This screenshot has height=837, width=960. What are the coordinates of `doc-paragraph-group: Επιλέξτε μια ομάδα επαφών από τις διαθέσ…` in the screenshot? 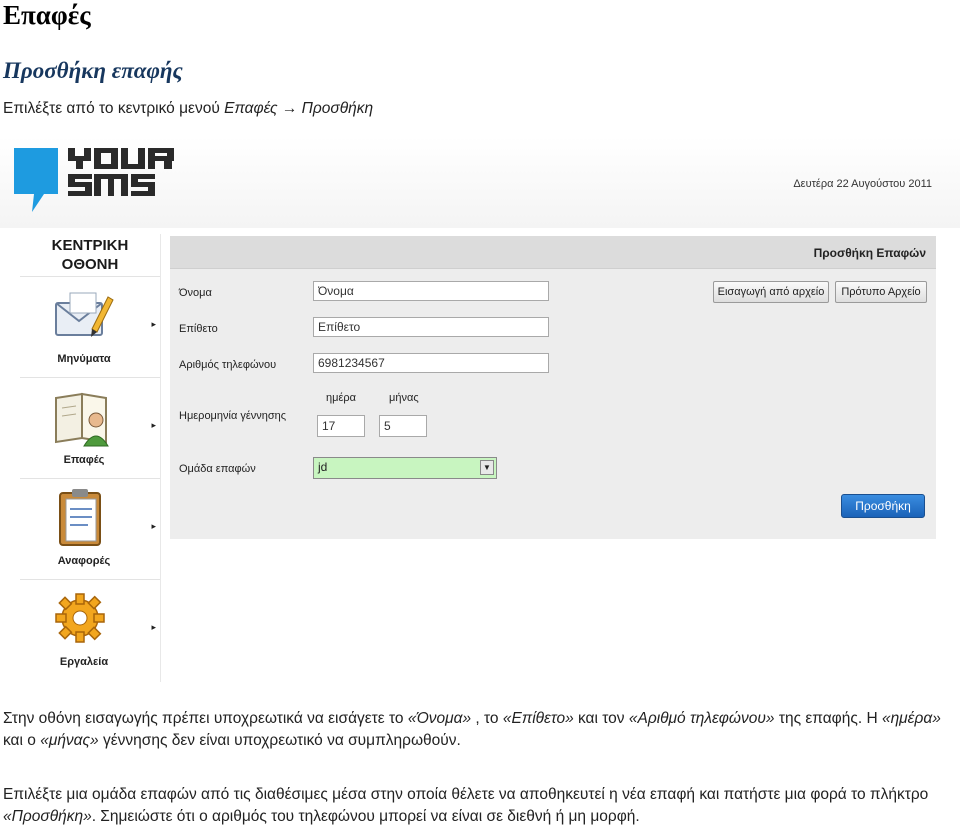 It's located at (480, 806).